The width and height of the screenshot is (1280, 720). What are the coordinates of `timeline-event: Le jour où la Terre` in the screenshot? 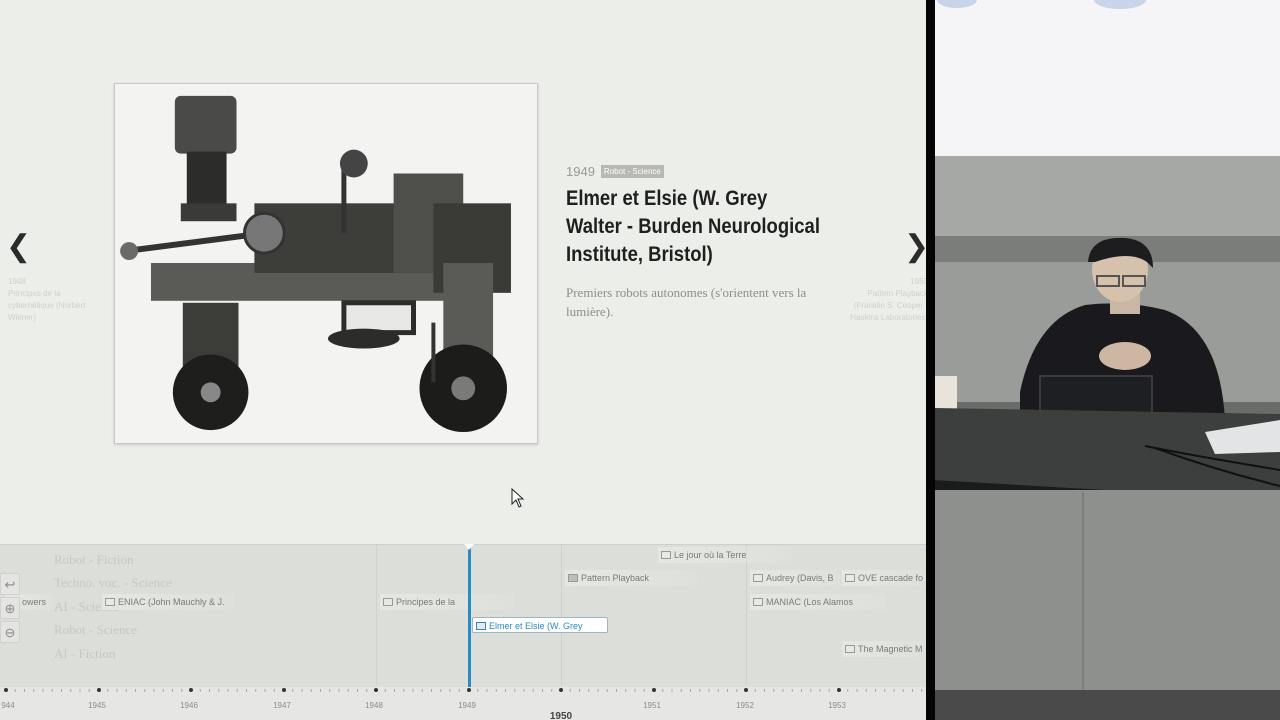 It's located at (725, 555).